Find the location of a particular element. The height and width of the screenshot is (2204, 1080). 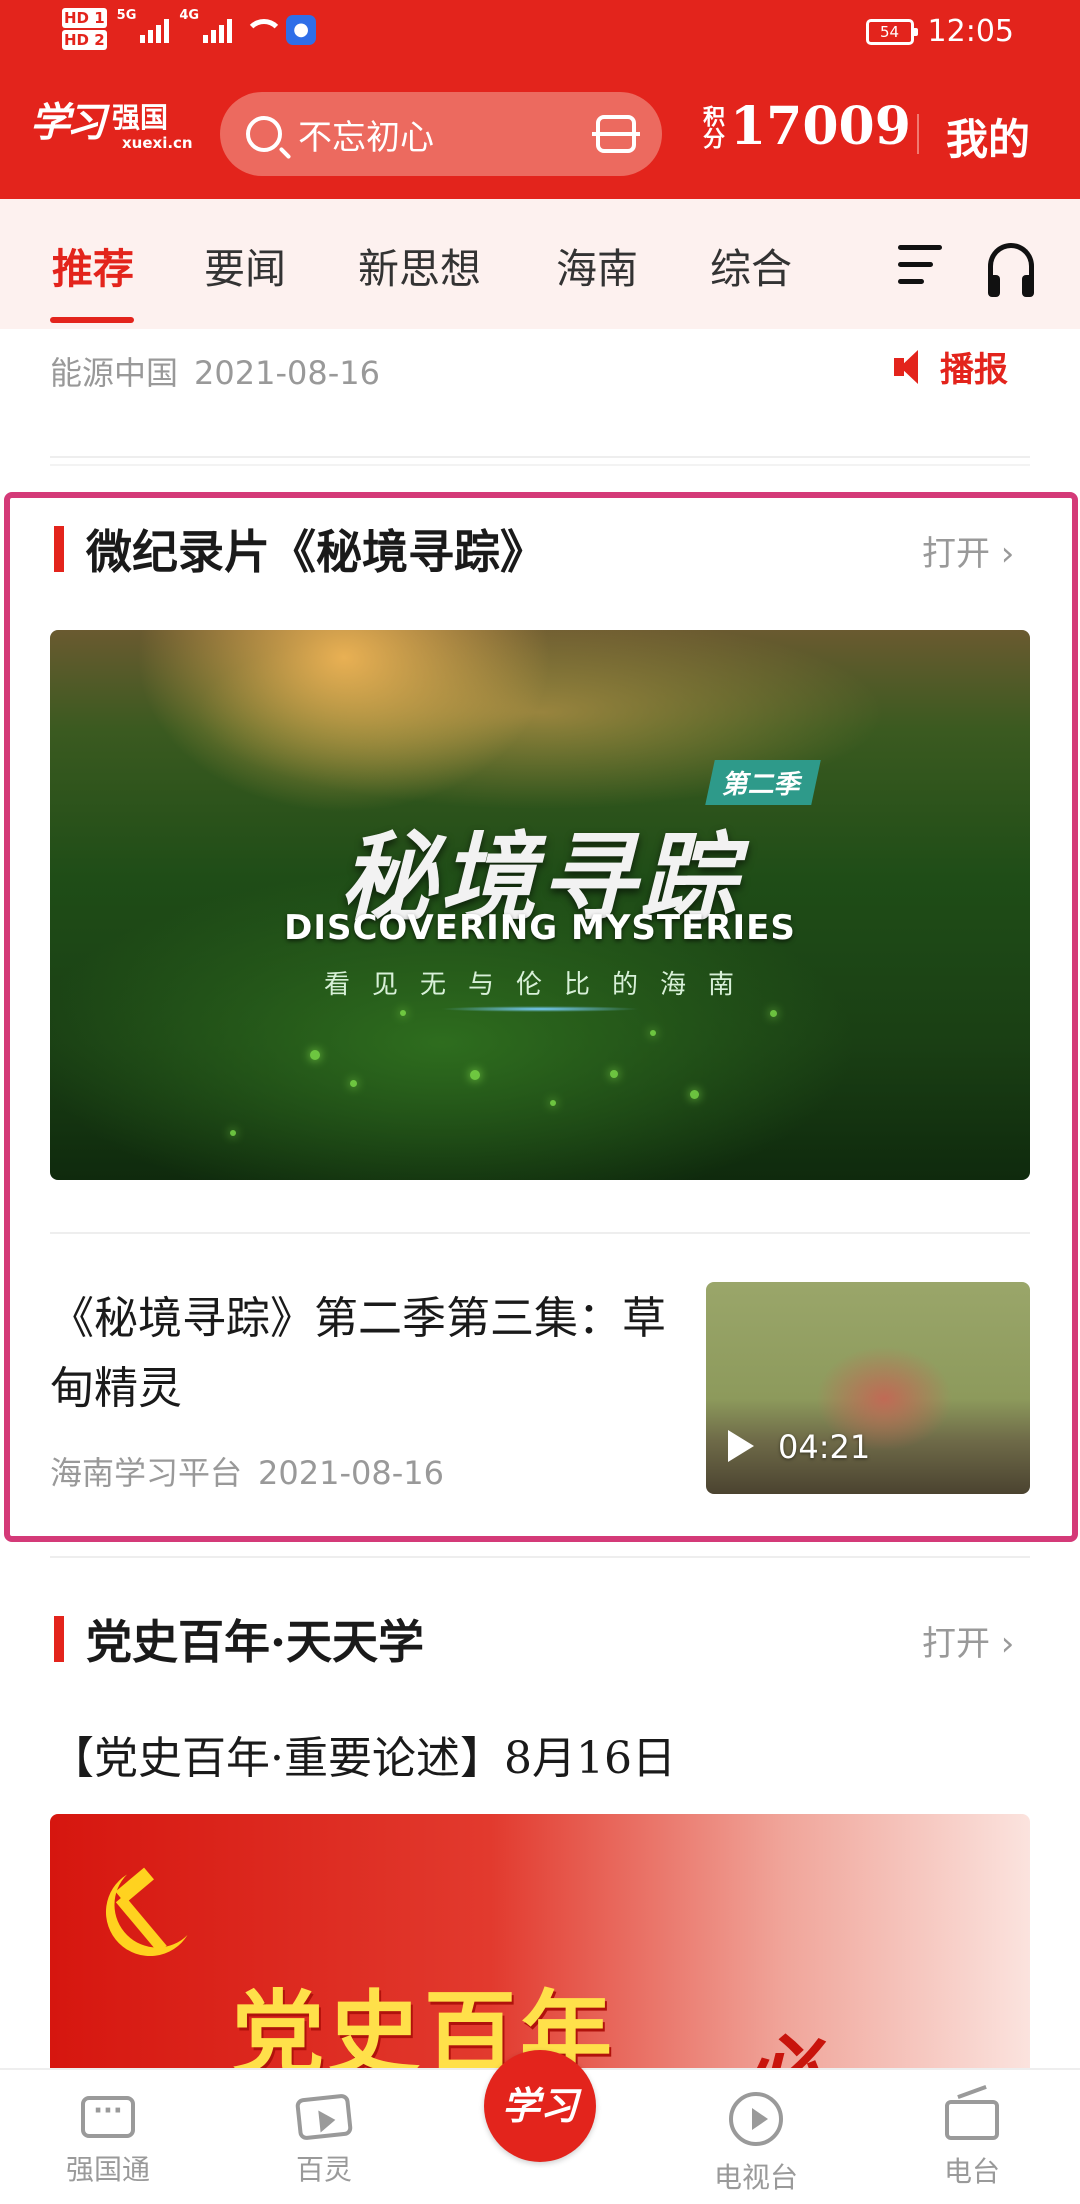

status-bar: HD 1 HD 2 5G 4G ● 54 12:05 is located at coordinates (540, 33).